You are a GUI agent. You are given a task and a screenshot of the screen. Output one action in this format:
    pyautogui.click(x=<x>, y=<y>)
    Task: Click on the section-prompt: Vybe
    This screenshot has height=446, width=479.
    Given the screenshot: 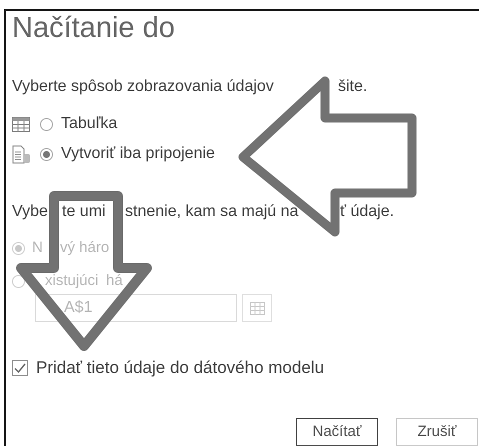 What is the action you would take?
    pyautogui.click(x=30, y=212)
    